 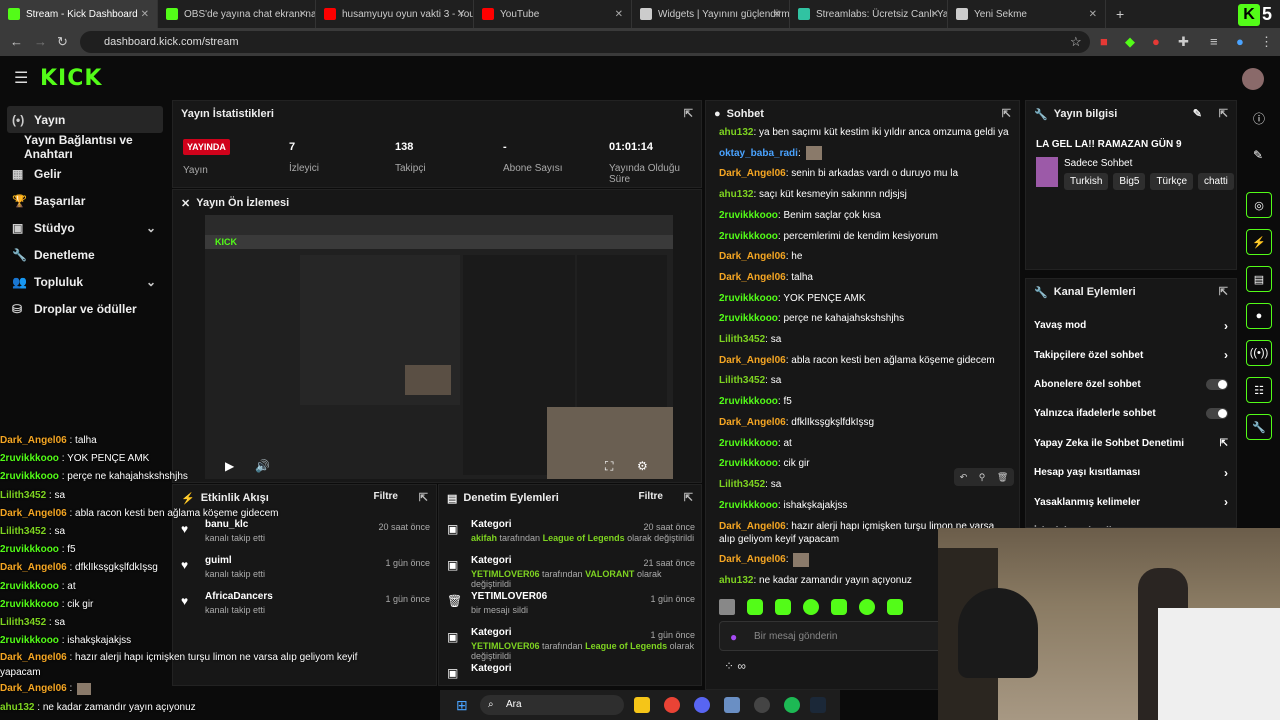 I want to click on extension-icon: ■, so click(x=1104, y=41).